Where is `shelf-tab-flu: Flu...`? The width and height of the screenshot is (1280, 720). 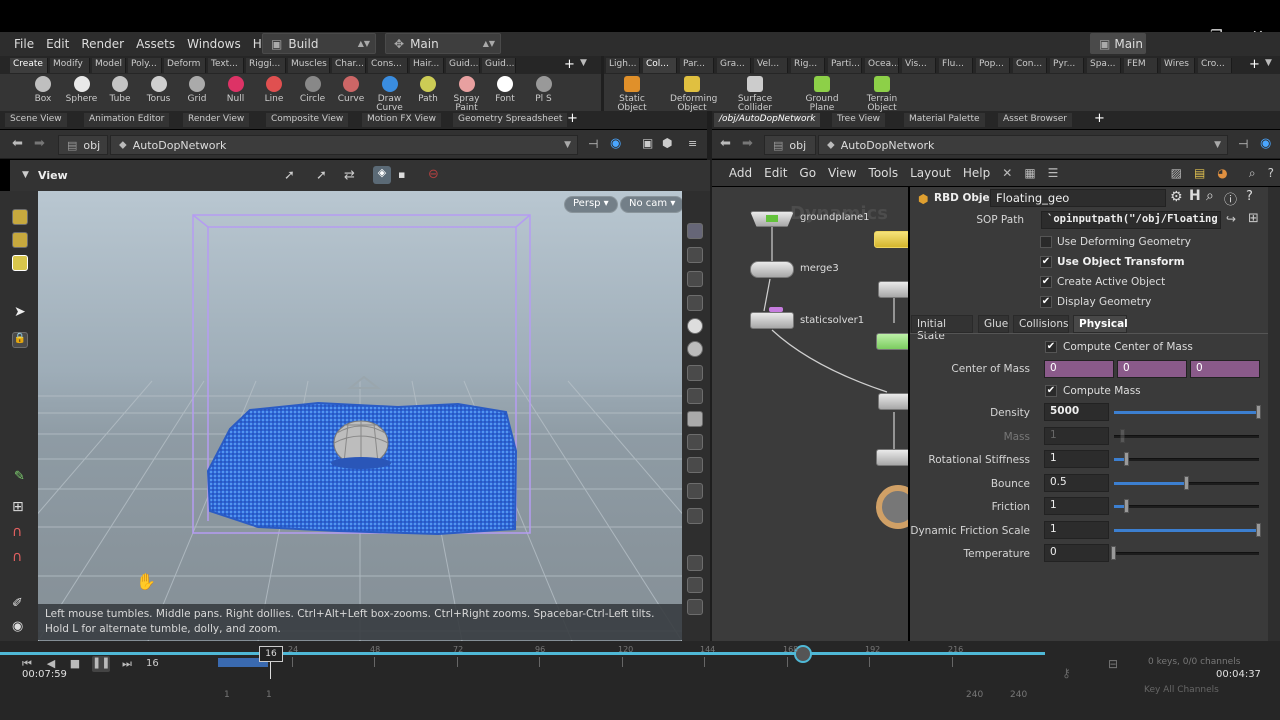
shelf-tab-flu: Flu... is located at coordinates (956, 65).